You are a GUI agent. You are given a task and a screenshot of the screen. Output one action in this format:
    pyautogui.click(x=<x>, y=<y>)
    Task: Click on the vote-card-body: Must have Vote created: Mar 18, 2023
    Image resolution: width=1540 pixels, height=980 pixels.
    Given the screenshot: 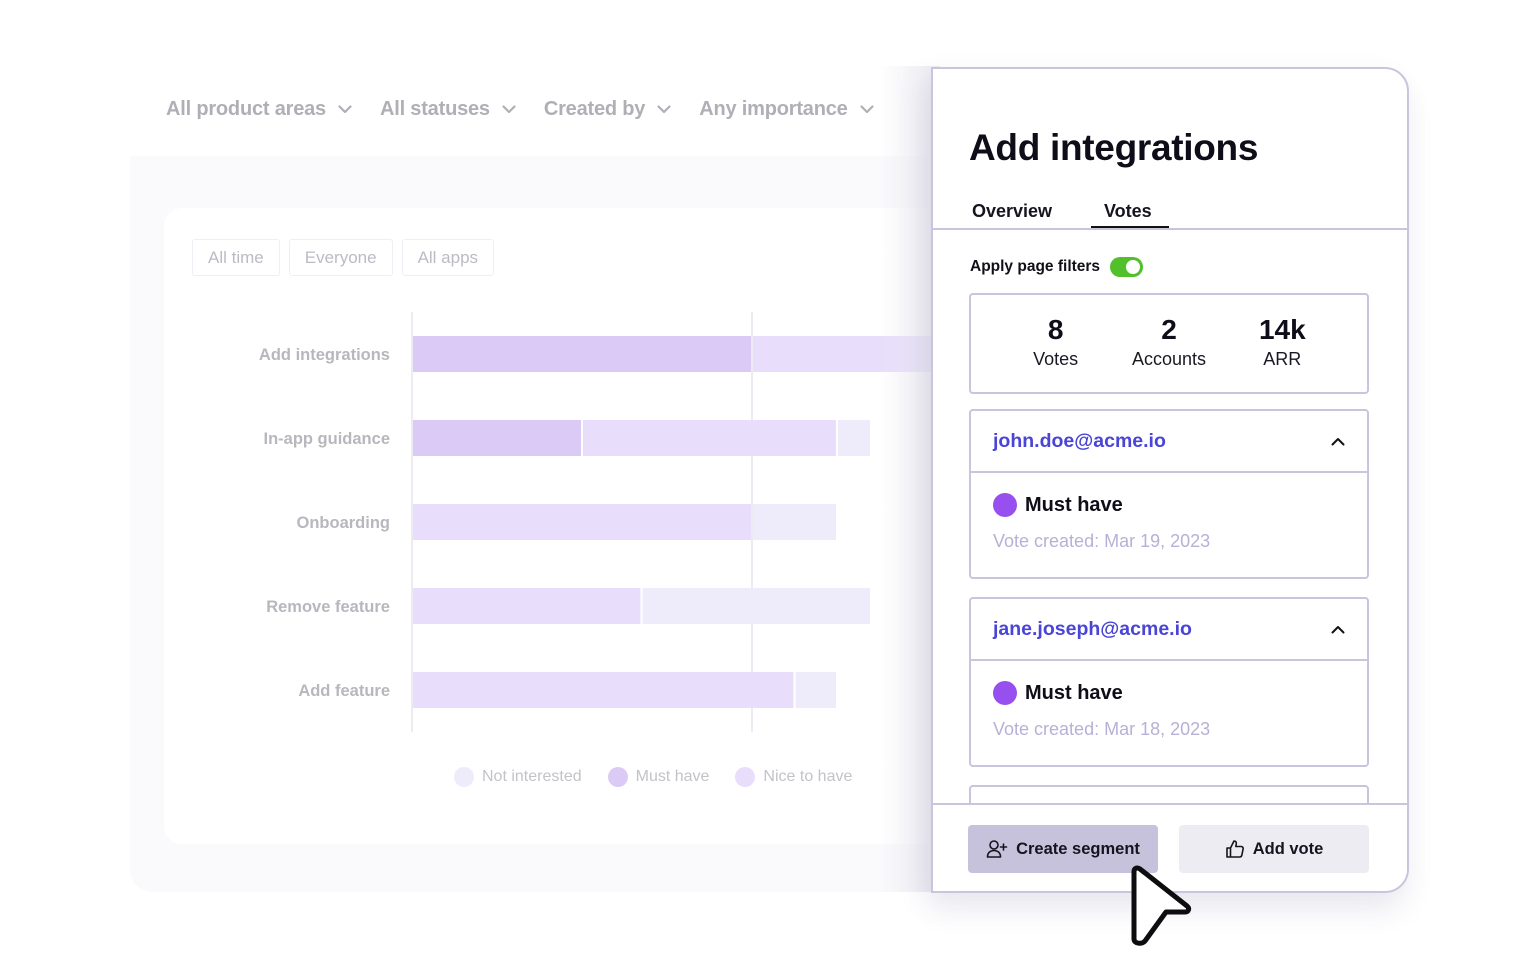 What is the action you would take?
    pyautogui.click(x=1169, y=713)
    